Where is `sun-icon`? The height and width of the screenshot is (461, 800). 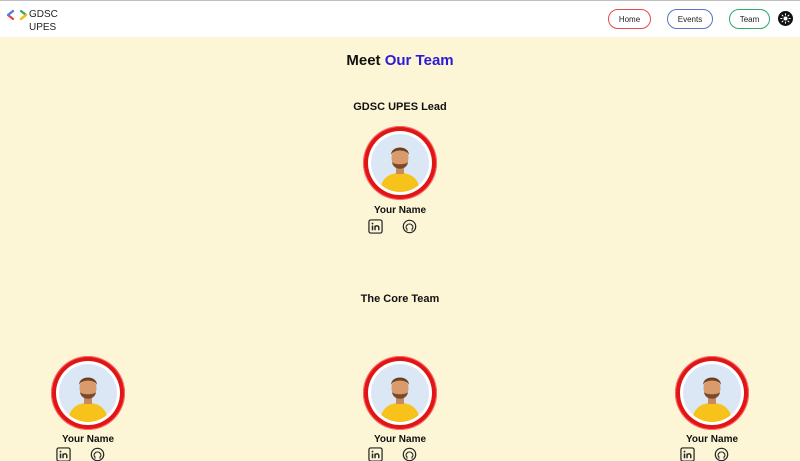 sun-icon is located at coordinates (785, 18).